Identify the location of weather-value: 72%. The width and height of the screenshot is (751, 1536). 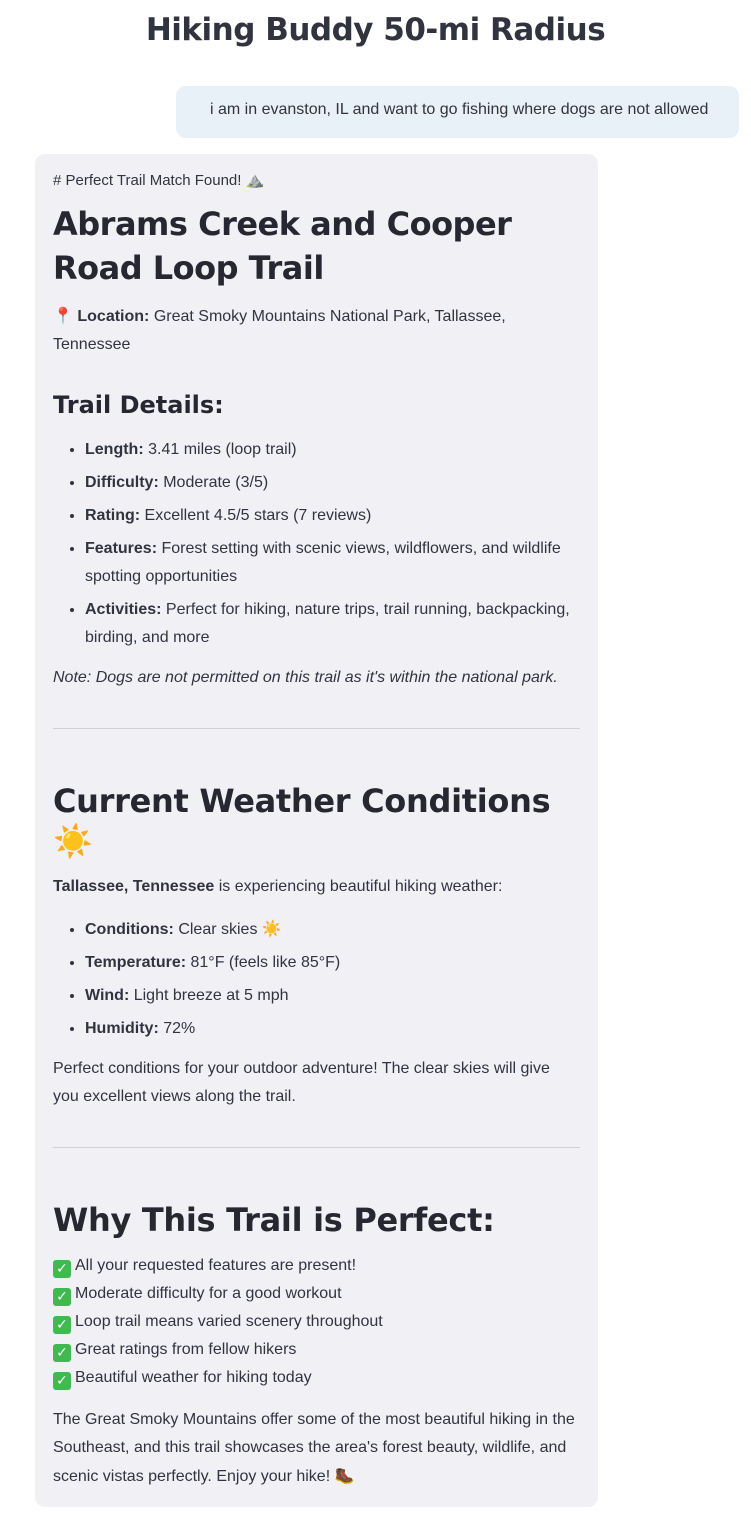
(177, 1028).